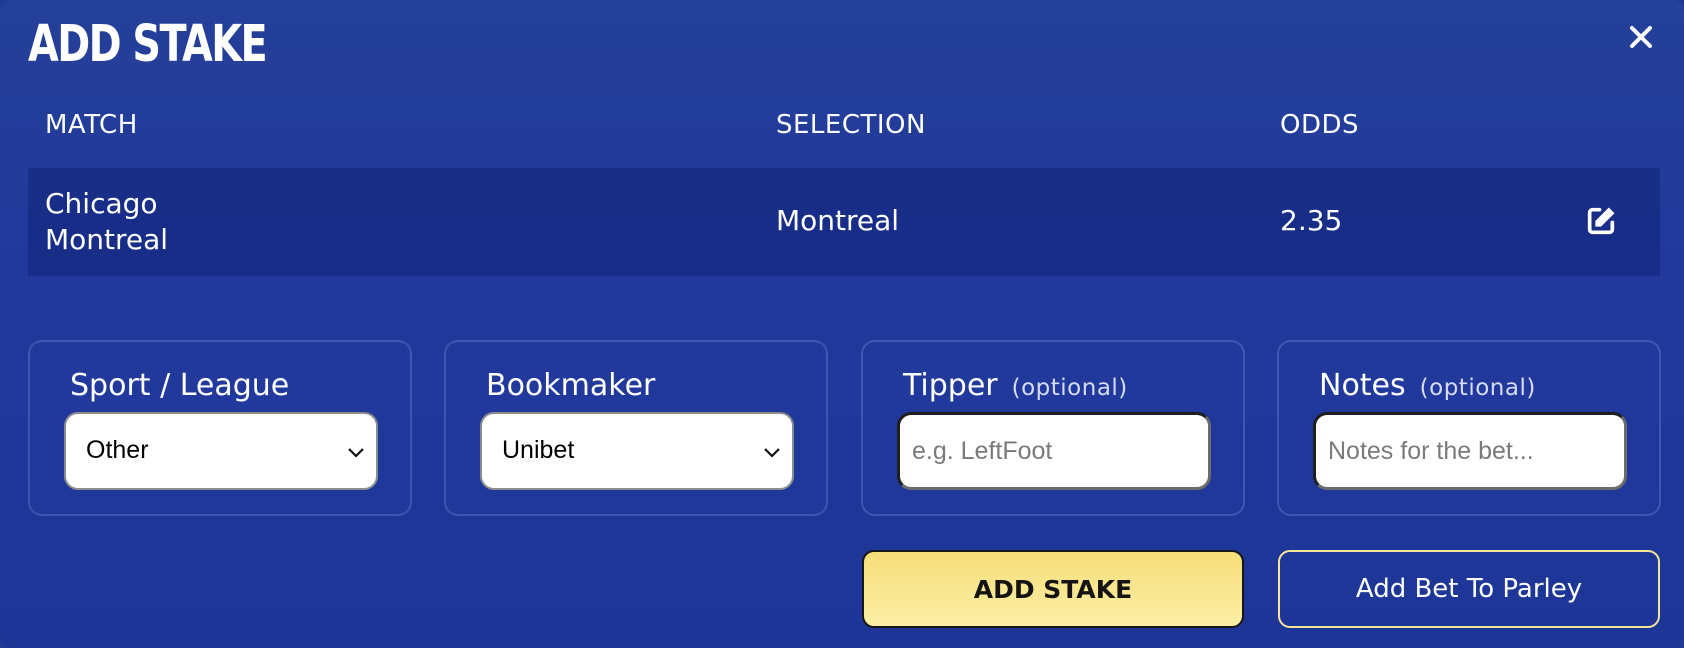 The height and width of the screenshot is (648, 1684). I want to click on close-icon, so click(1641, 37).